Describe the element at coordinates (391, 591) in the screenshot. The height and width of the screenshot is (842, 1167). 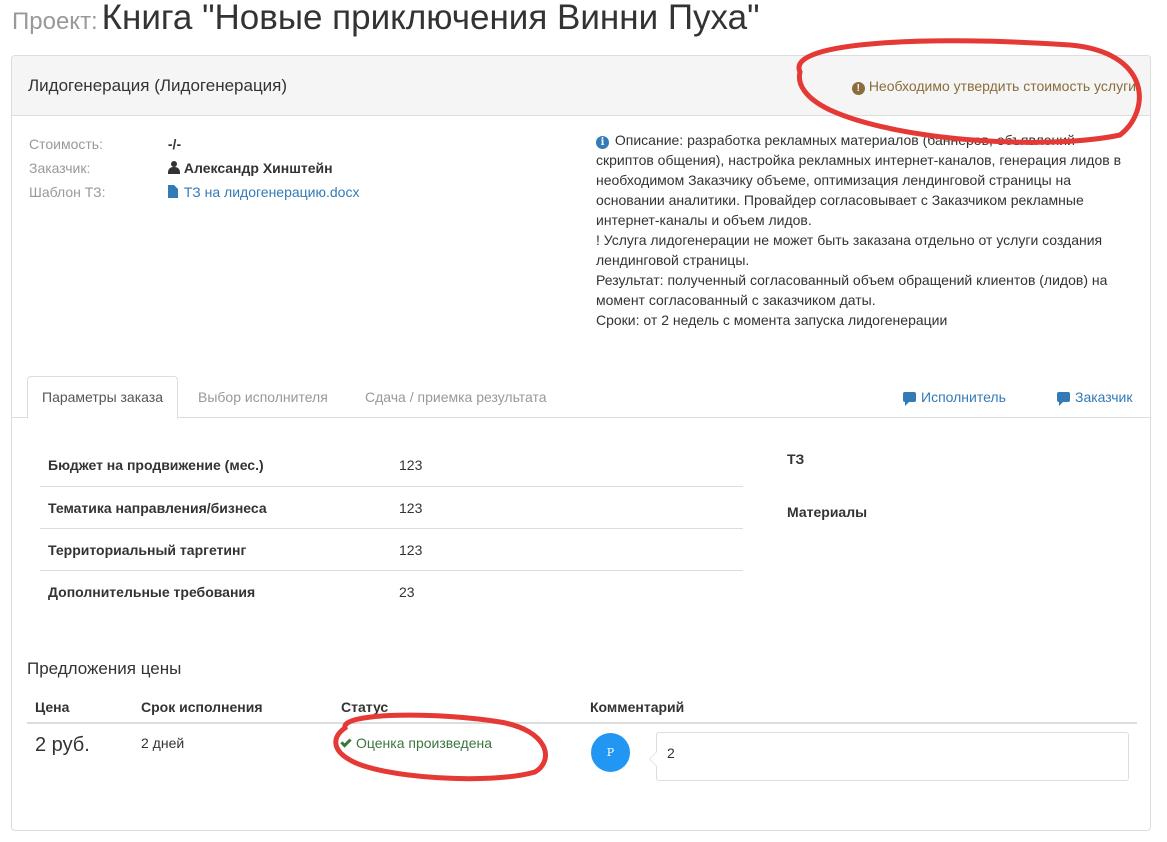
I see `table-row: Дополнительные требования 23` at that location.